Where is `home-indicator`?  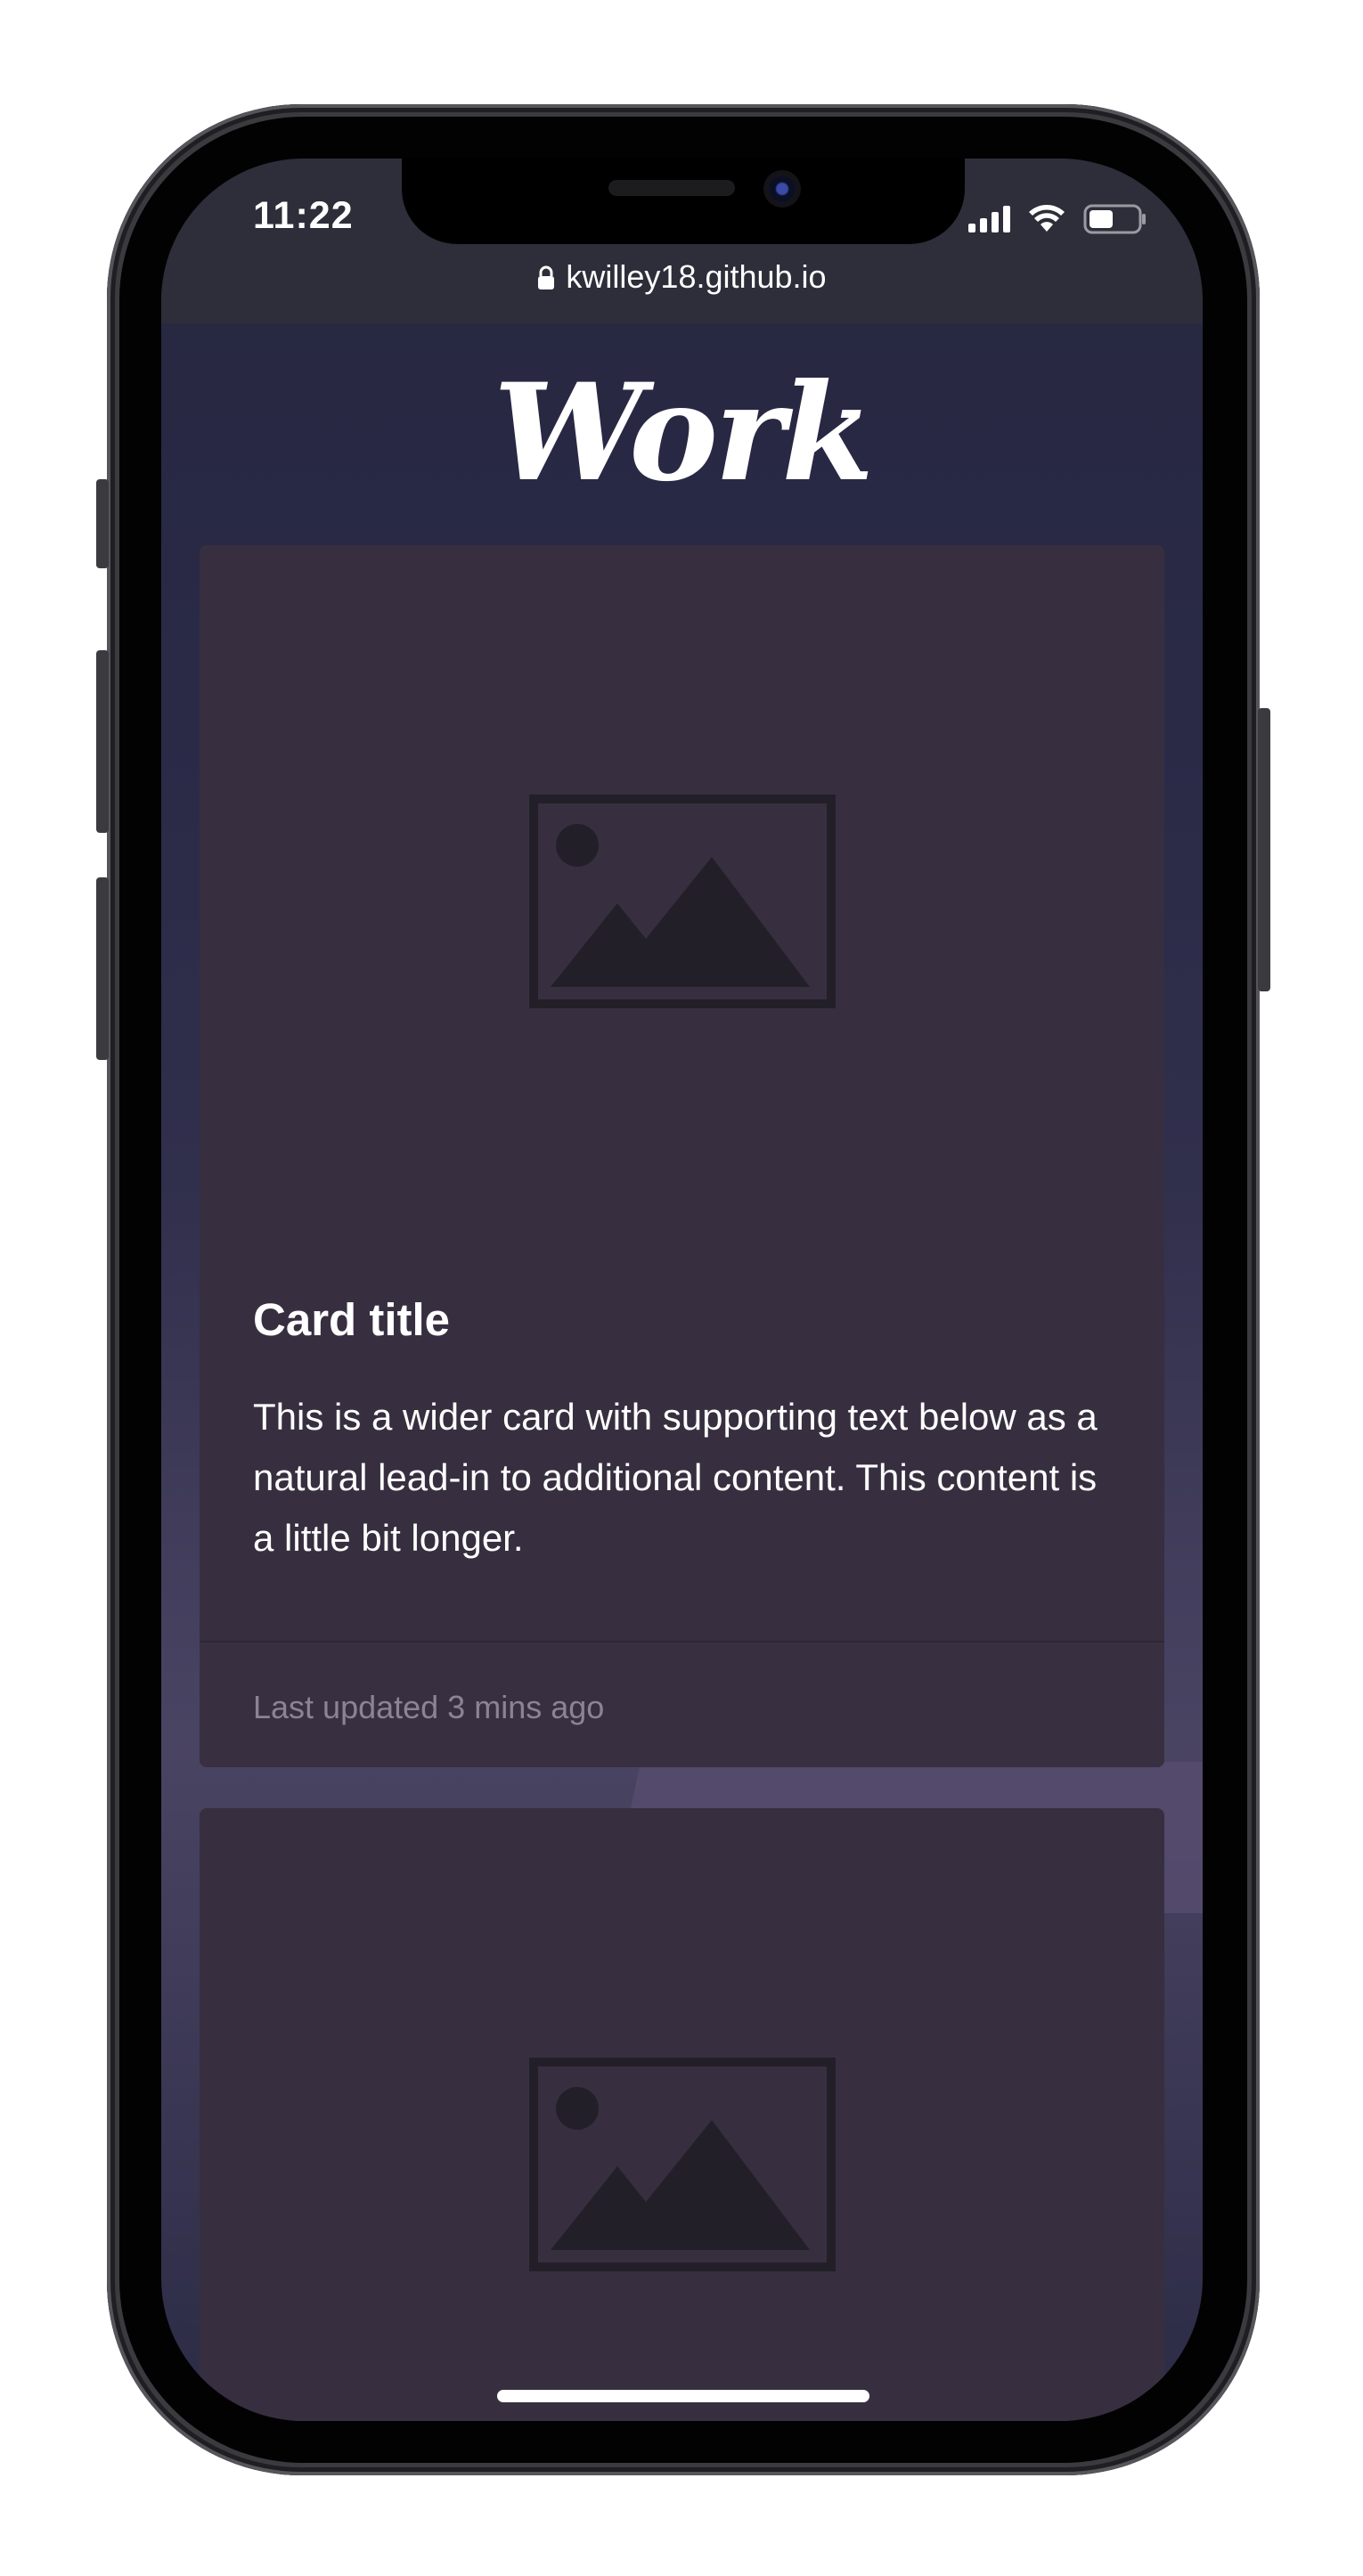
home-indicator is located at coordinates (683, 2396).